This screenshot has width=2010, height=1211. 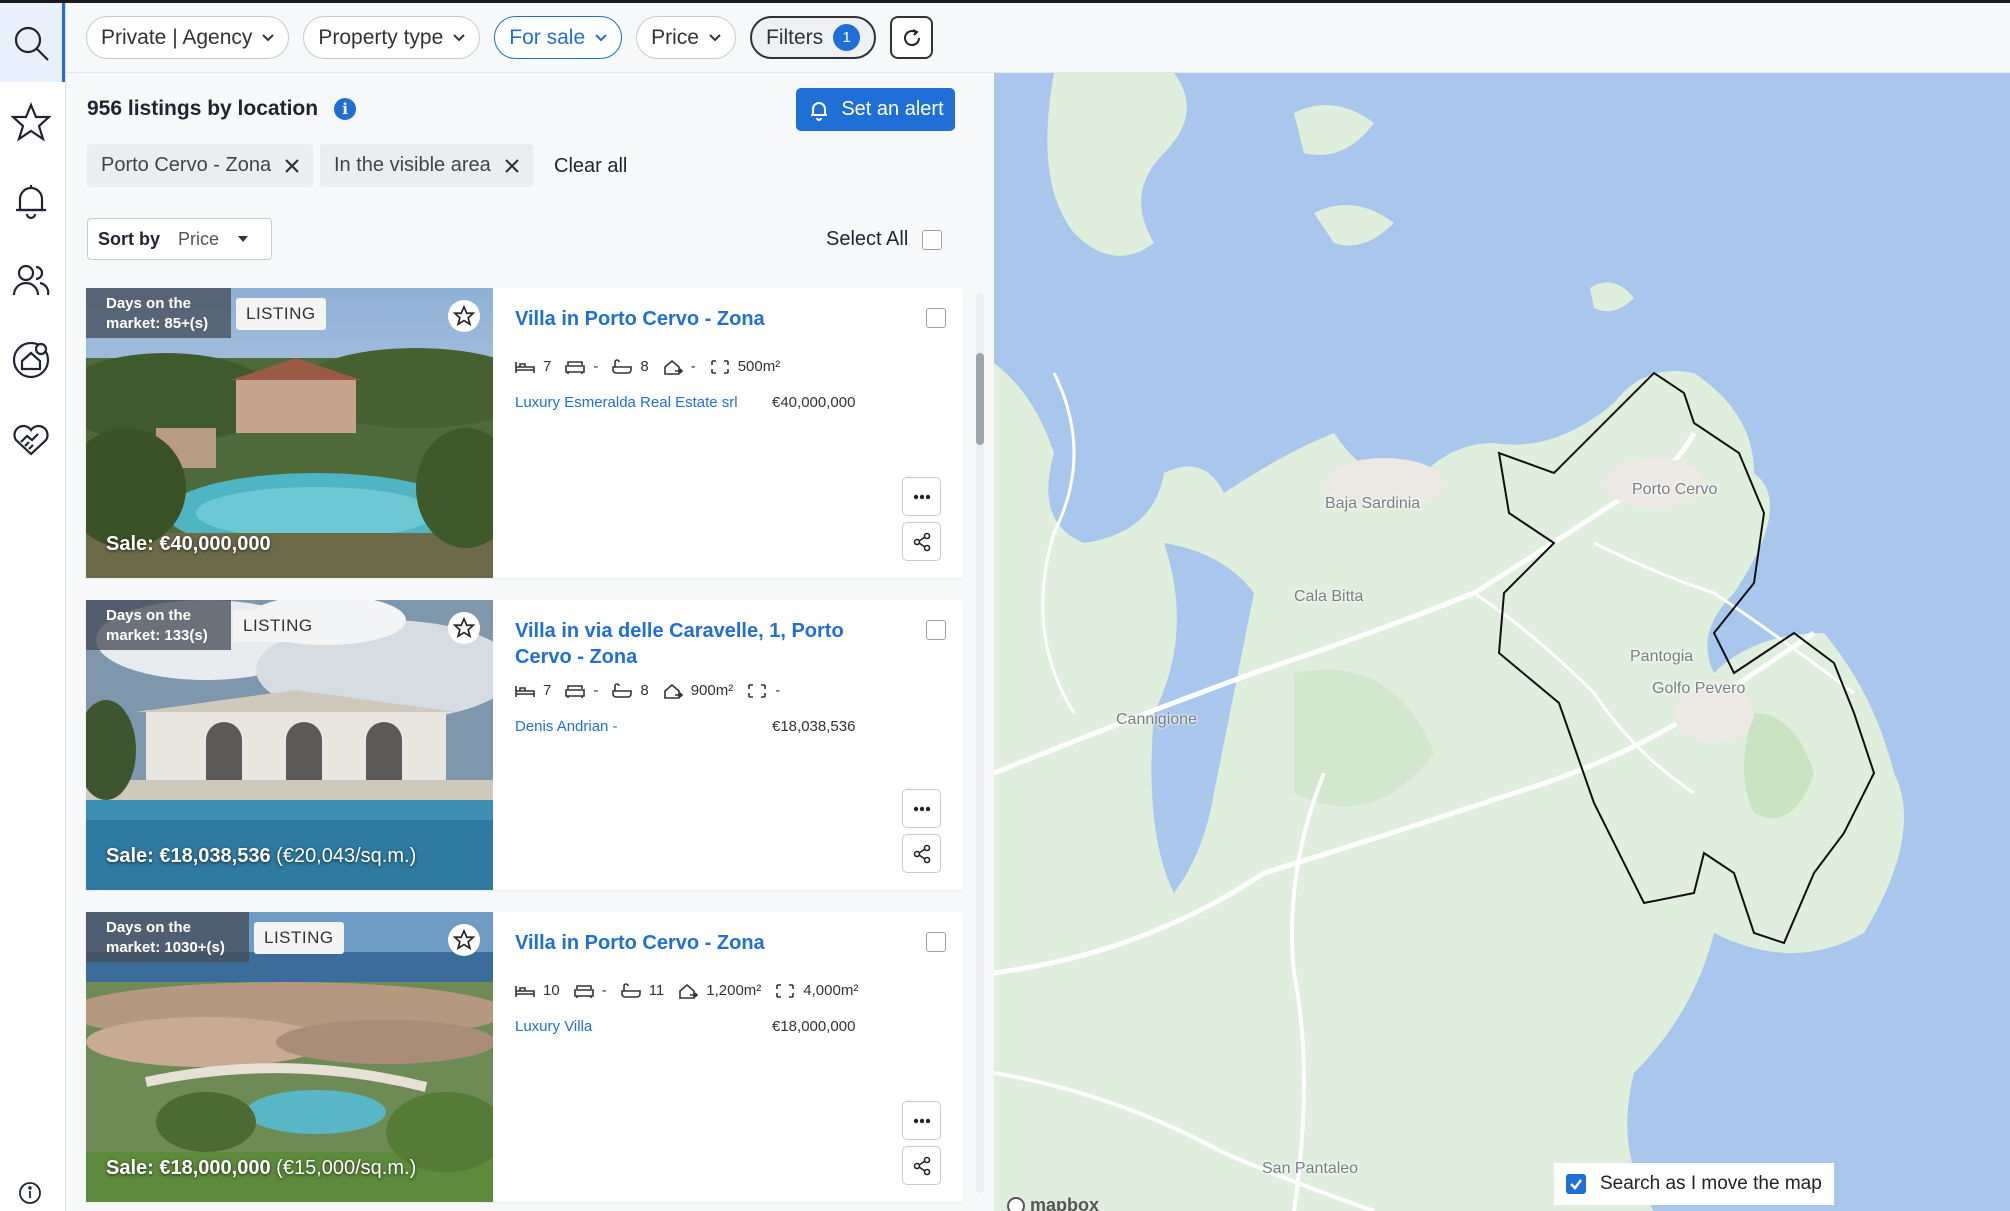 What do you see at coordinates (165, 947) in the screenshot?
I see `days-on-market-line2: market: 1030+(s)` at bounding box center [165, 947].